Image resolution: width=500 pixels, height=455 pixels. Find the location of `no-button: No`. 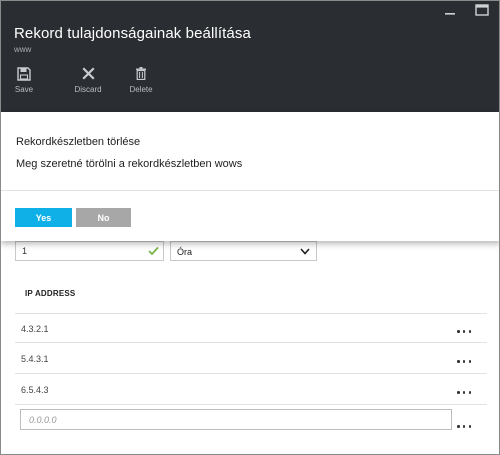

no-button: No is located at coordinates (103, 217).